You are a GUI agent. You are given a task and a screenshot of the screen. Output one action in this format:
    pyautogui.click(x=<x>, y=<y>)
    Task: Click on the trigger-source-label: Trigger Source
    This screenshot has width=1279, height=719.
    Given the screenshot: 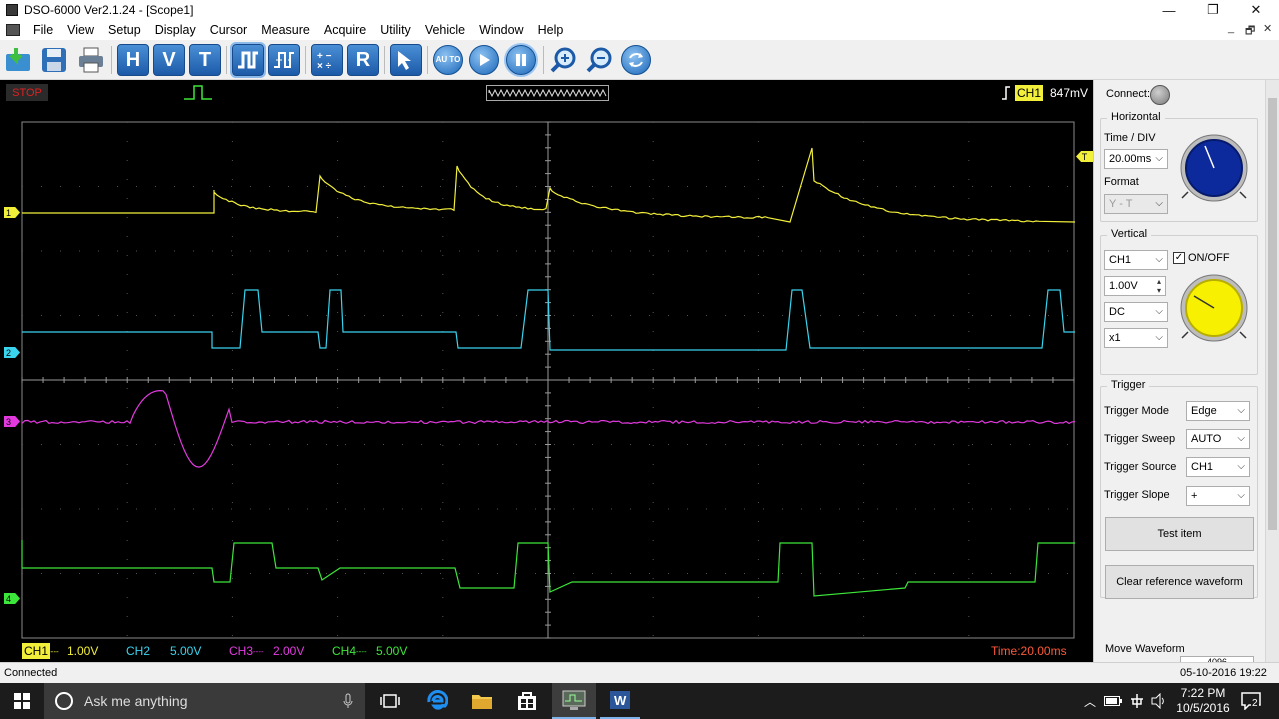 What is the action you would take?
    pyautogui.click(x=1140, y=467)
    